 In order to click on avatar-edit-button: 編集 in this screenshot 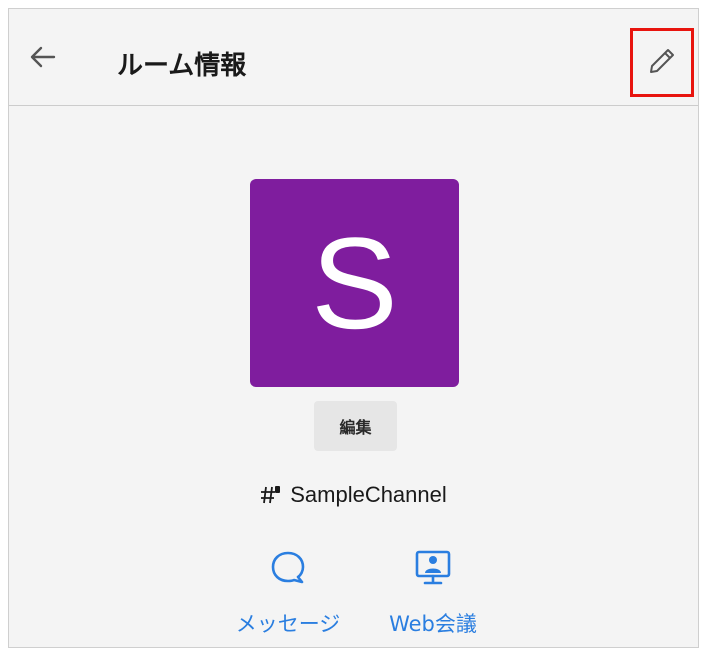, I will do `click(355, 426)`.